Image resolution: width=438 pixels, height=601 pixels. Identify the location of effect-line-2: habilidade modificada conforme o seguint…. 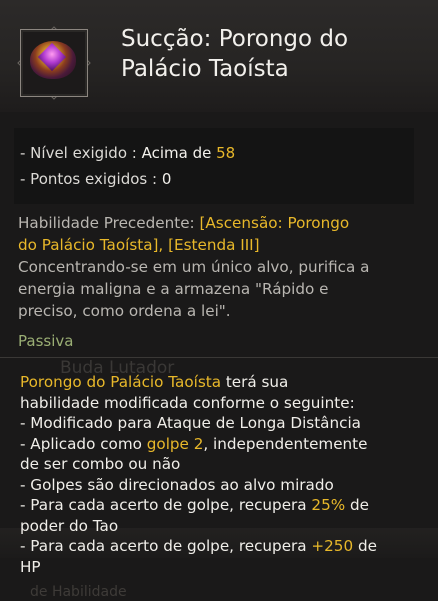
(187, 402).